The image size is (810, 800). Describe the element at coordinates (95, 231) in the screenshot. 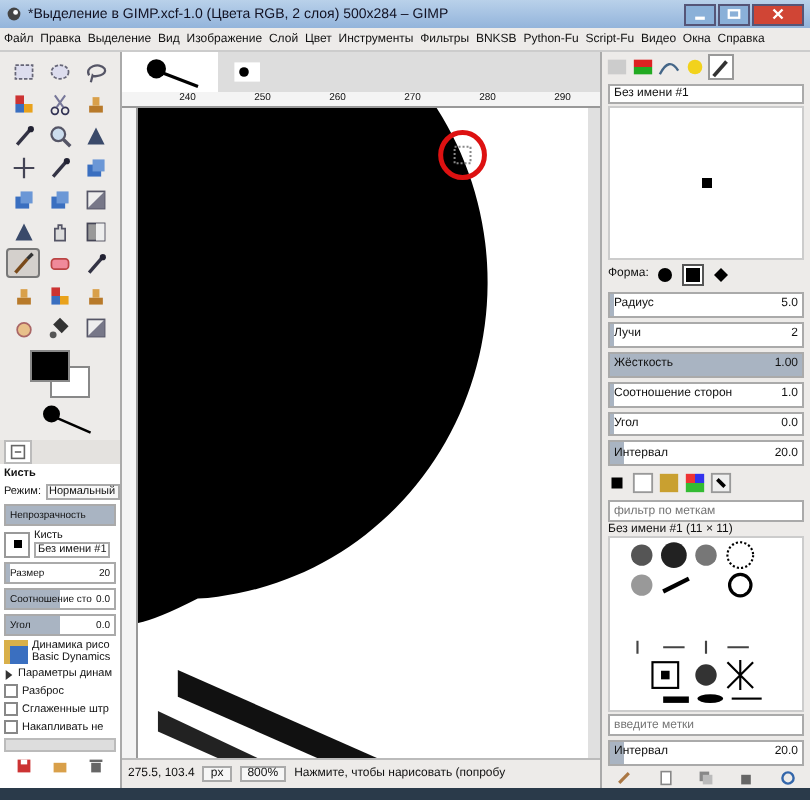

I see `gradient-icon` at that location.